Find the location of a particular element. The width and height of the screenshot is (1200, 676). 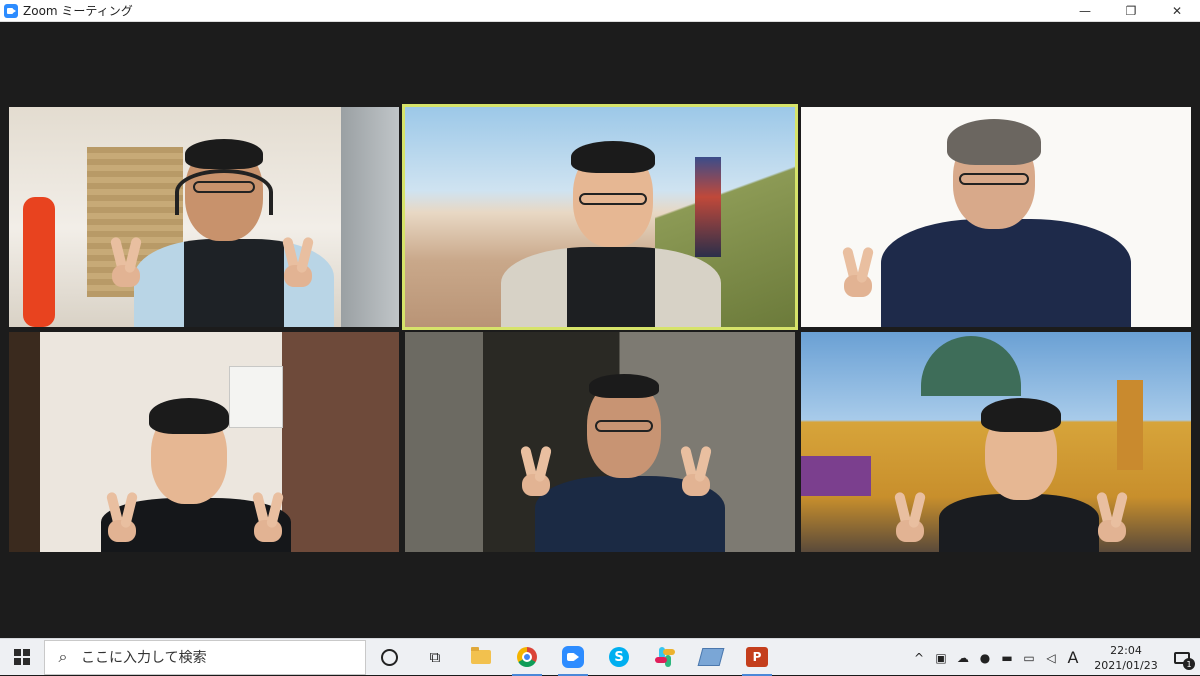

show-hidden-icons-chevron-icon: ^ is located at coordinates (919, 657).